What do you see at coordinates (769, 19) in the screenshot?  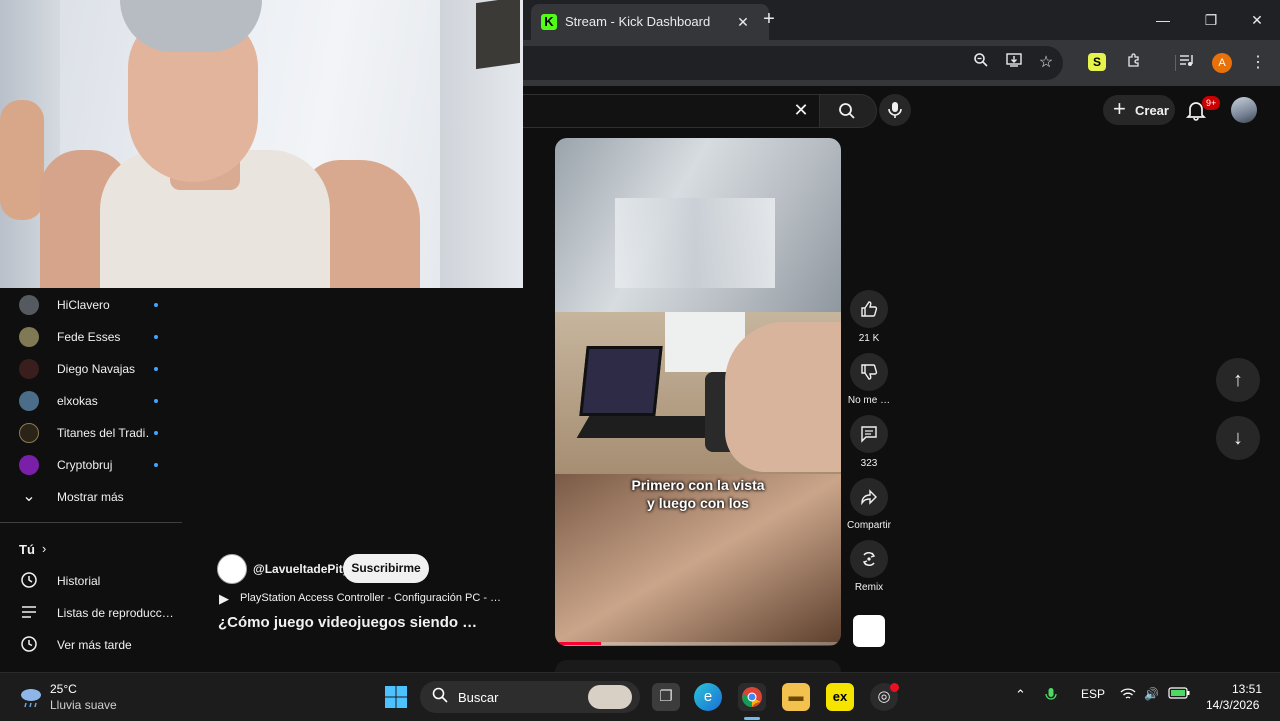 I see `new-tab-button: +` at bounding box center [769, 19].